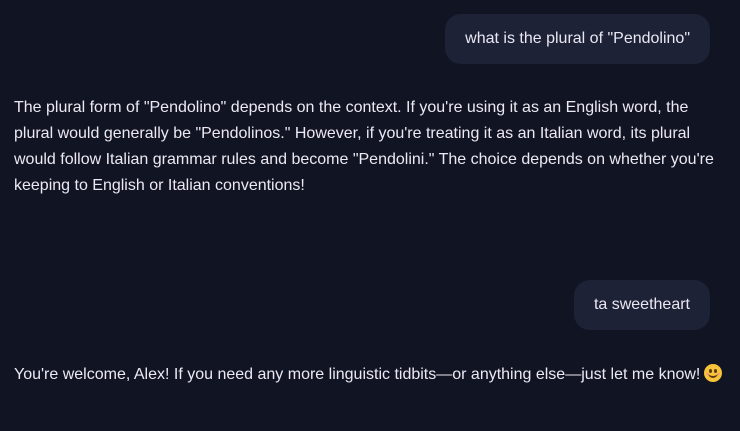 The height and width of the screenshot is (431, 740). I want to click on user-message-bubble: ta sweetheart, so click(641, 305).